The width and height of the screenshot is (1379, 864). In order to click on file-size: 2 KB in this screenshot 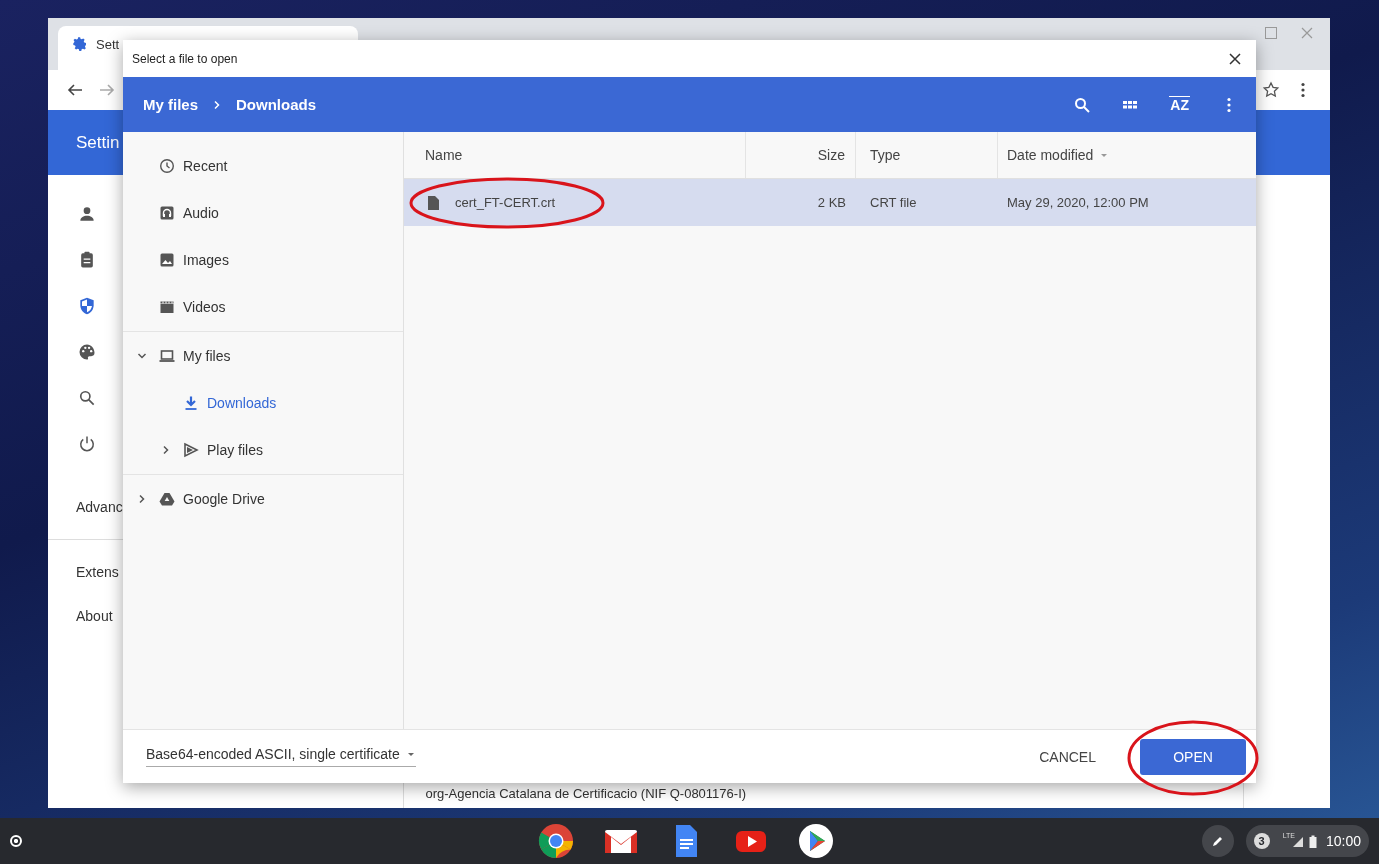, I will do `click(831, 202)`.